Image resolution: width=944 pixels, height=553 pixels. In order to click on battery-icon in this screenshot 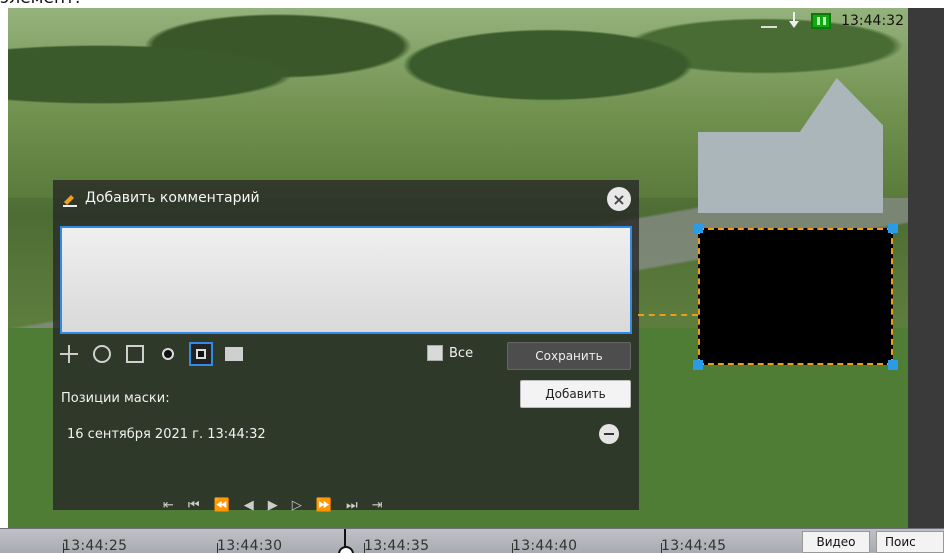, I will do `click(821, 21)`.